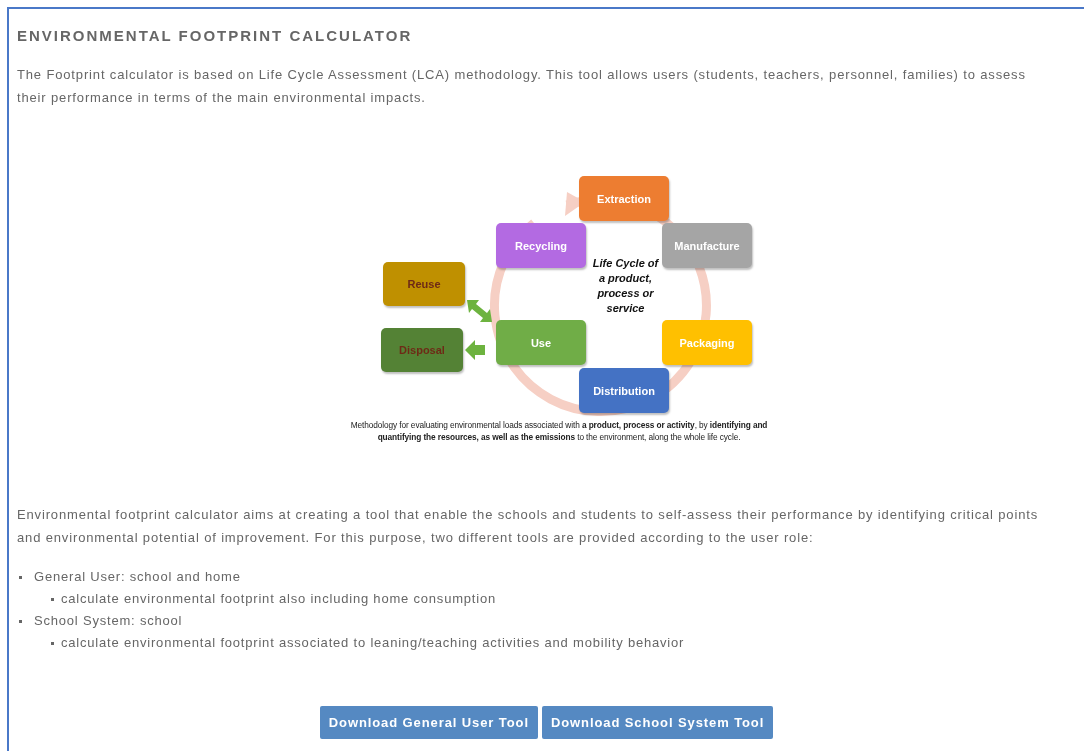 The image size is (1084, 751). I want to click on page-title: ENVIRONMENTAL FOOTPRINT CALCULATOR, so click(215, 35).